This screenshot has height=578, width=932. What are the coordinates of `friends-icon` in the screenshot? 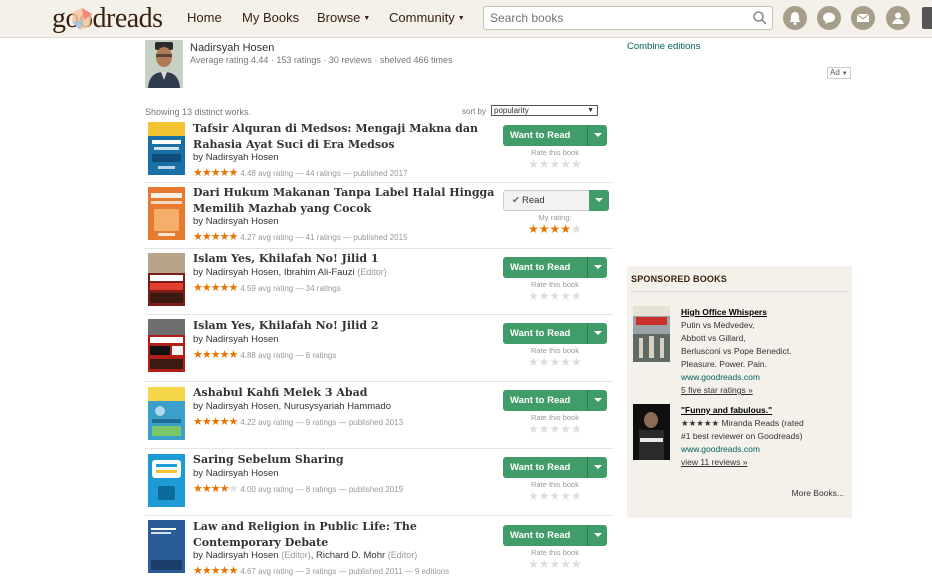 It's located at (898, 18).